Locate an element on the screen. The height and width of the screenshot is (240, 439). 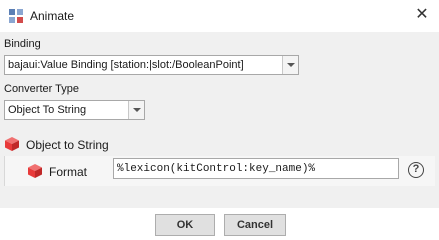
format-field is located at coordinates (256, 168).